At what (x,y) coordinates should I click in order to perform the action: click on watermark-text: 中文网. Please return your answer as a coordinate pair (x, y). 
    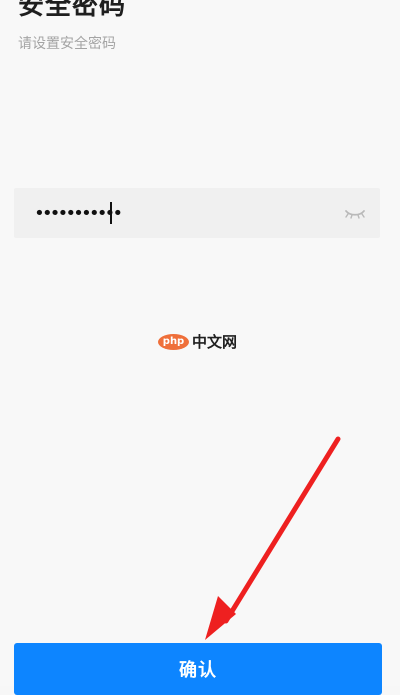
    Looking at the image, I should click on (215, 342).